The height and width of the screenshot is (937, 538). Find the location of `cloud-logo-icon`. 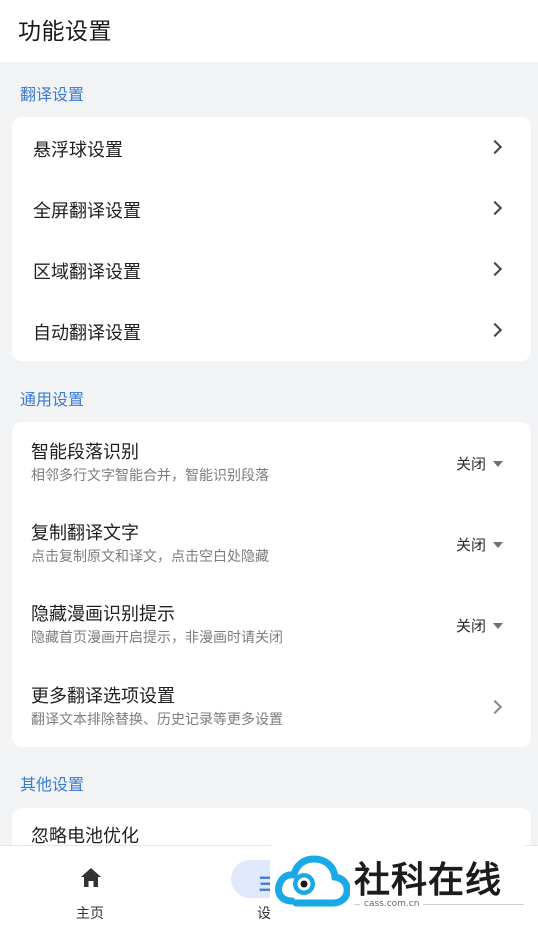

cloud-logo-icon is located at coordinates (312, 881).